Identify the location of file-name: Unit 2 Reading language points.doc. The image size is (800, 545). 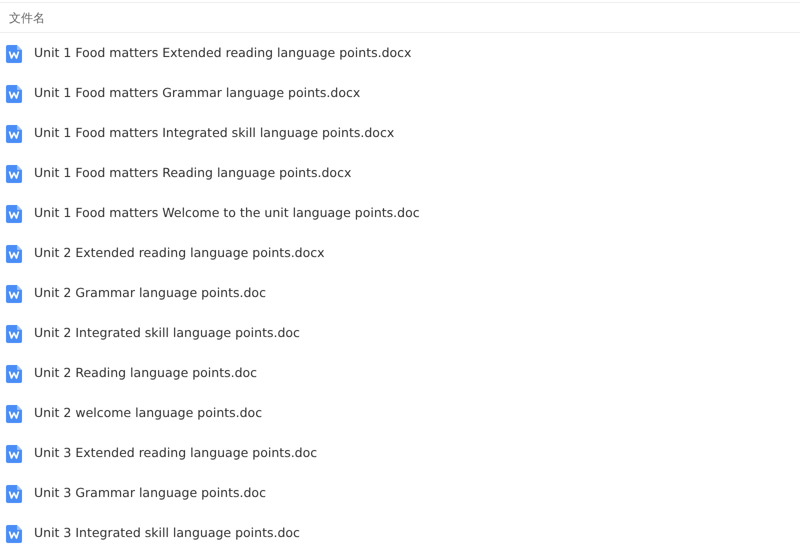
(146, 373).